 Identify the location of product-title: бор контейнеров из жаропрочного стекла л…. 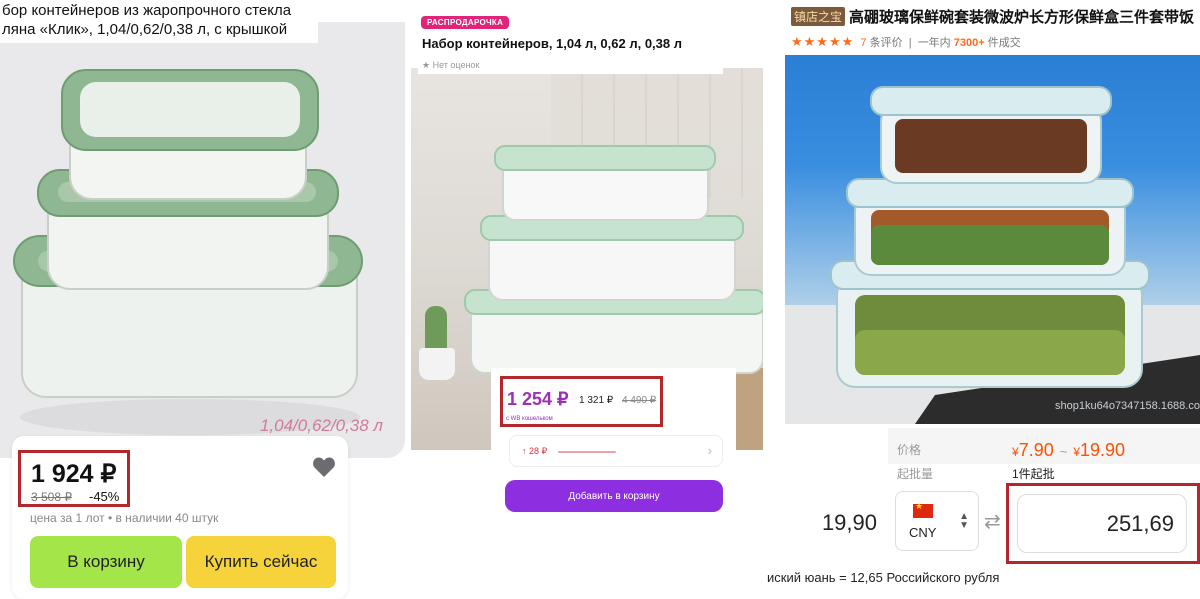
(159, 21).